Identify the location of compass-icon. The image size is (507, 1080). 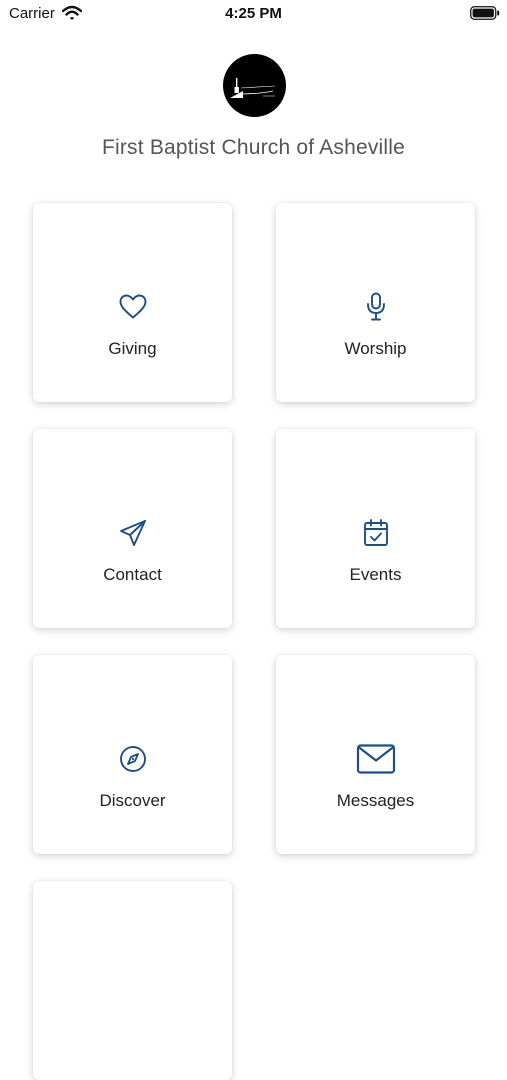
(132, 759).